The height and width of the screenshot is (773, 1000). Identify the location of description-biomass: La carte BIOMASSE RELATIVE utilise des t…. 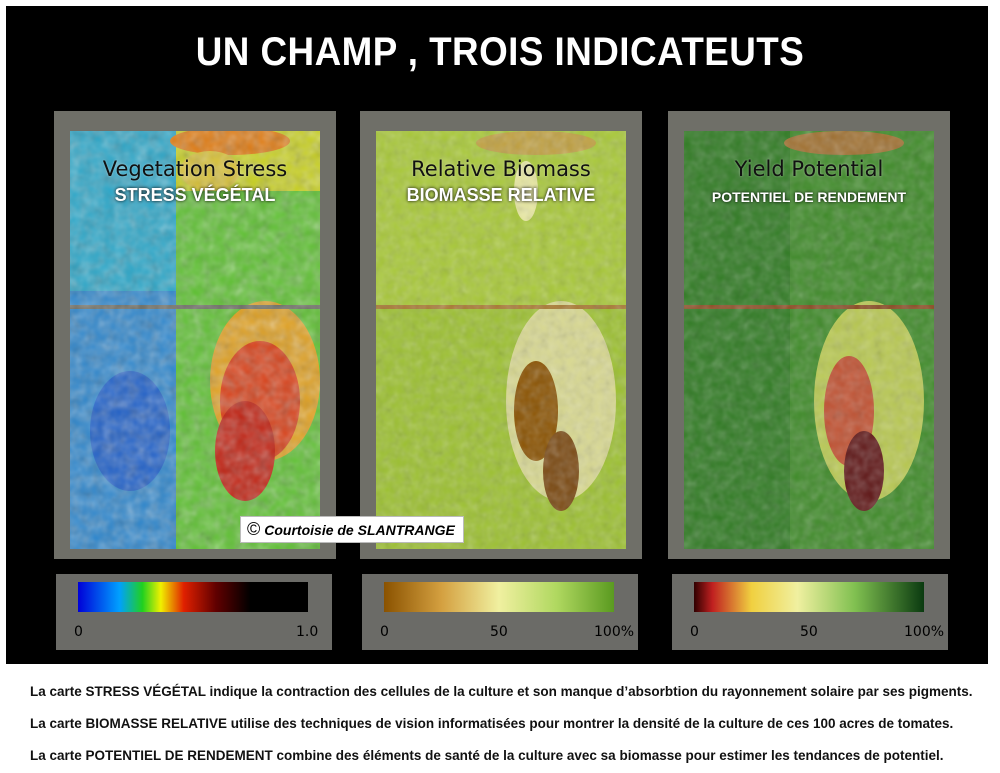
(492, 723).